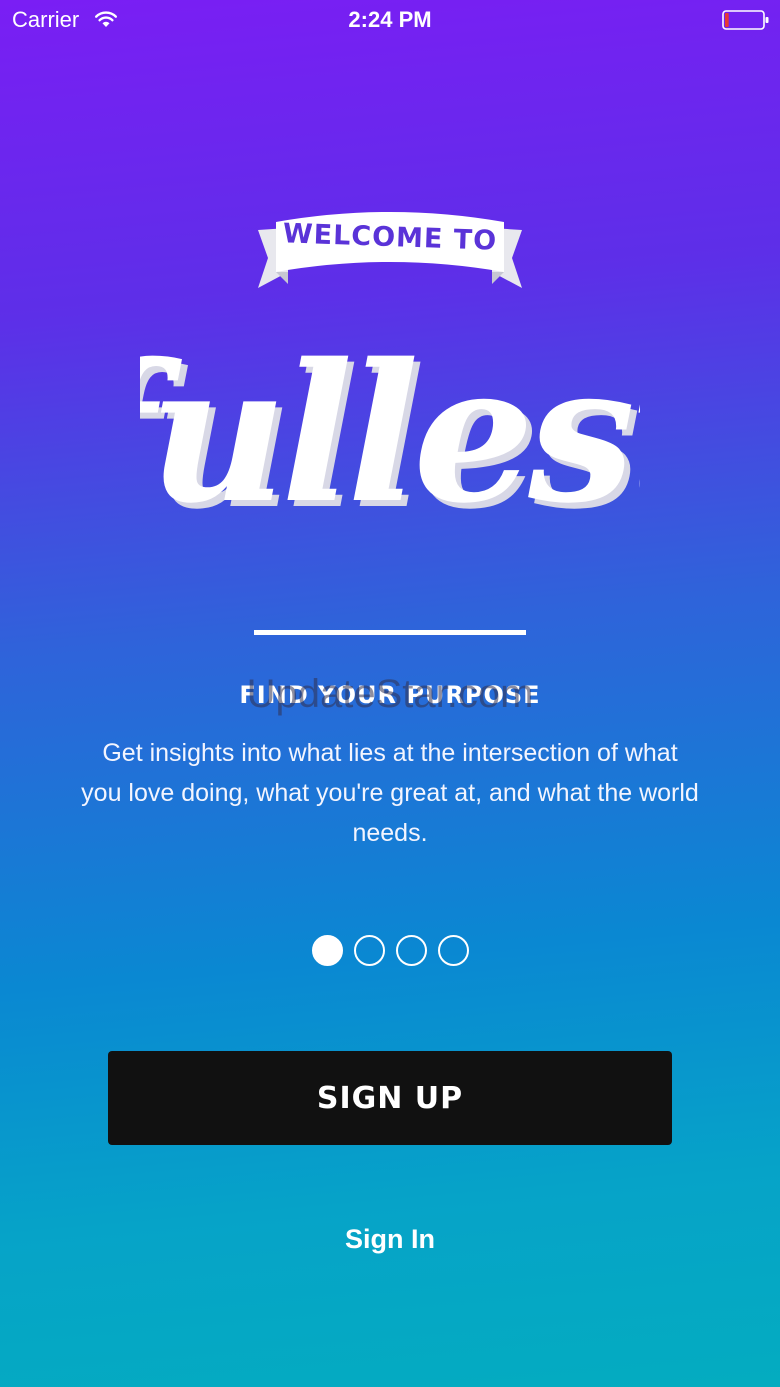  I want to click on fullest-logo-text: fullest, so click(390, 440).